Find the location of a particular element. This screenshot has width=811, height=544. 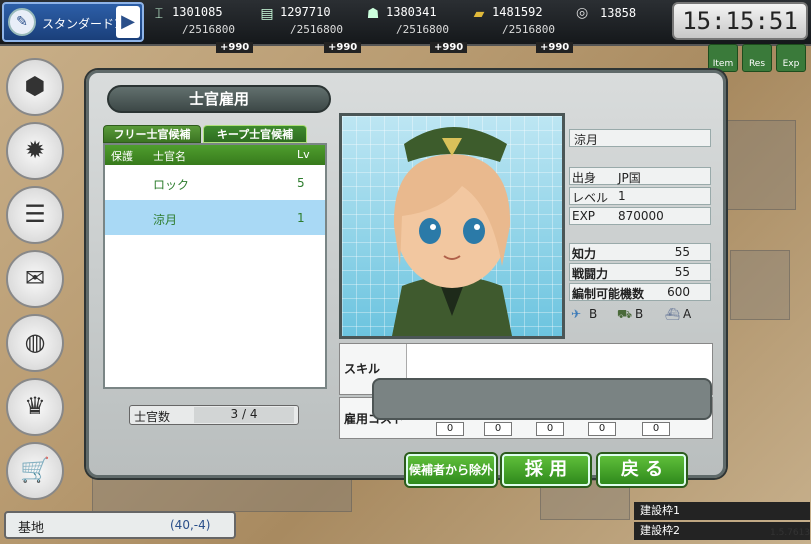

resource-current: 1481592 is located at coordinates (517, 12).